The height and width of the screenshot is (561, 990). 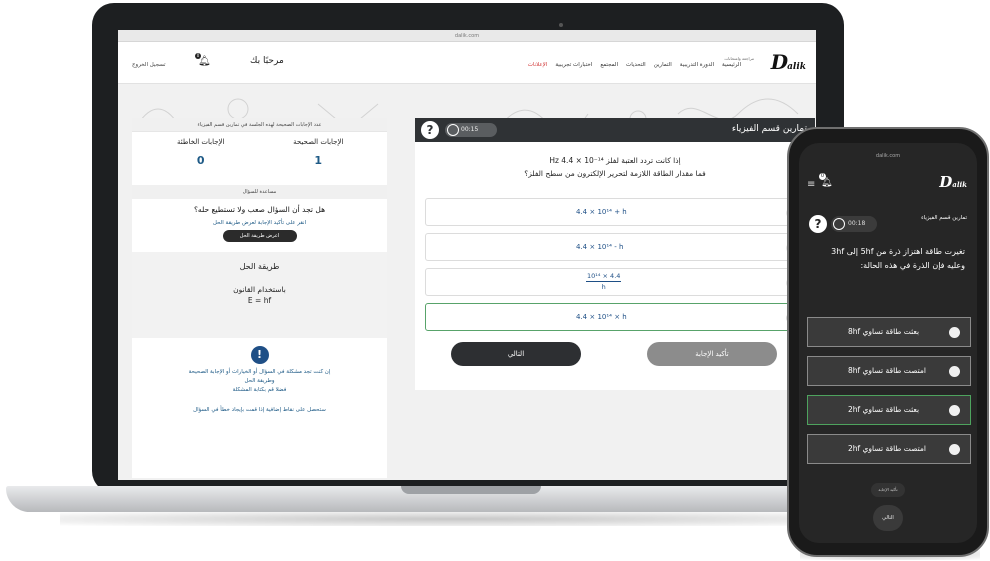 What do you see at coordinates (601, 212) in the screenshot?
I see `answer-option-label: 4.4 × 10¹⁴ + h` at bounding box center [601, 212].